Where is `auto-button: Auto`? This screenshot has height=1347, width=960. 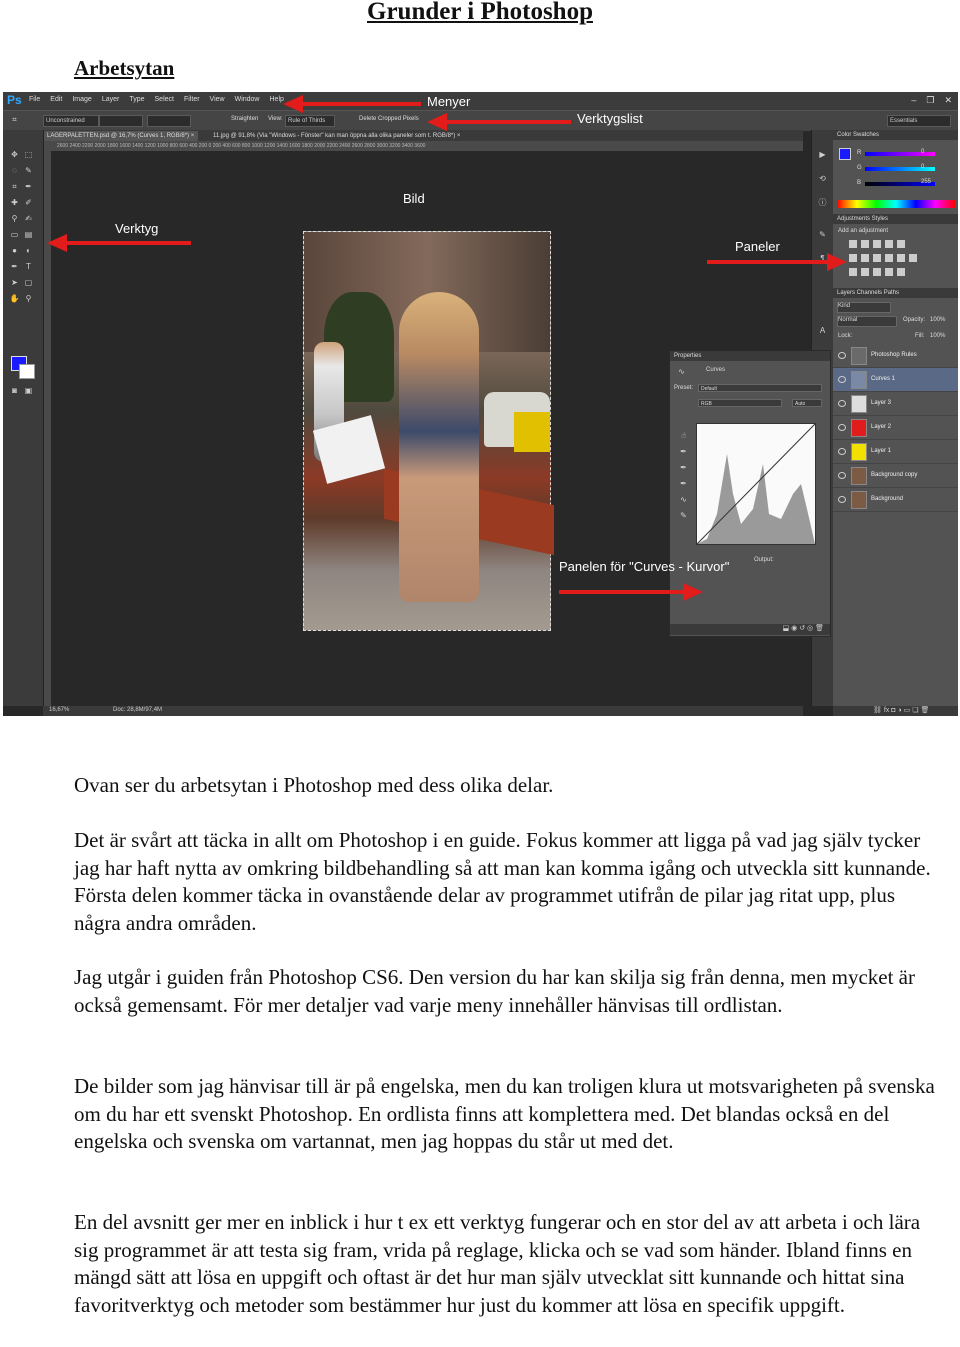
auto-button: Auto is located at coordinates (807, 403).